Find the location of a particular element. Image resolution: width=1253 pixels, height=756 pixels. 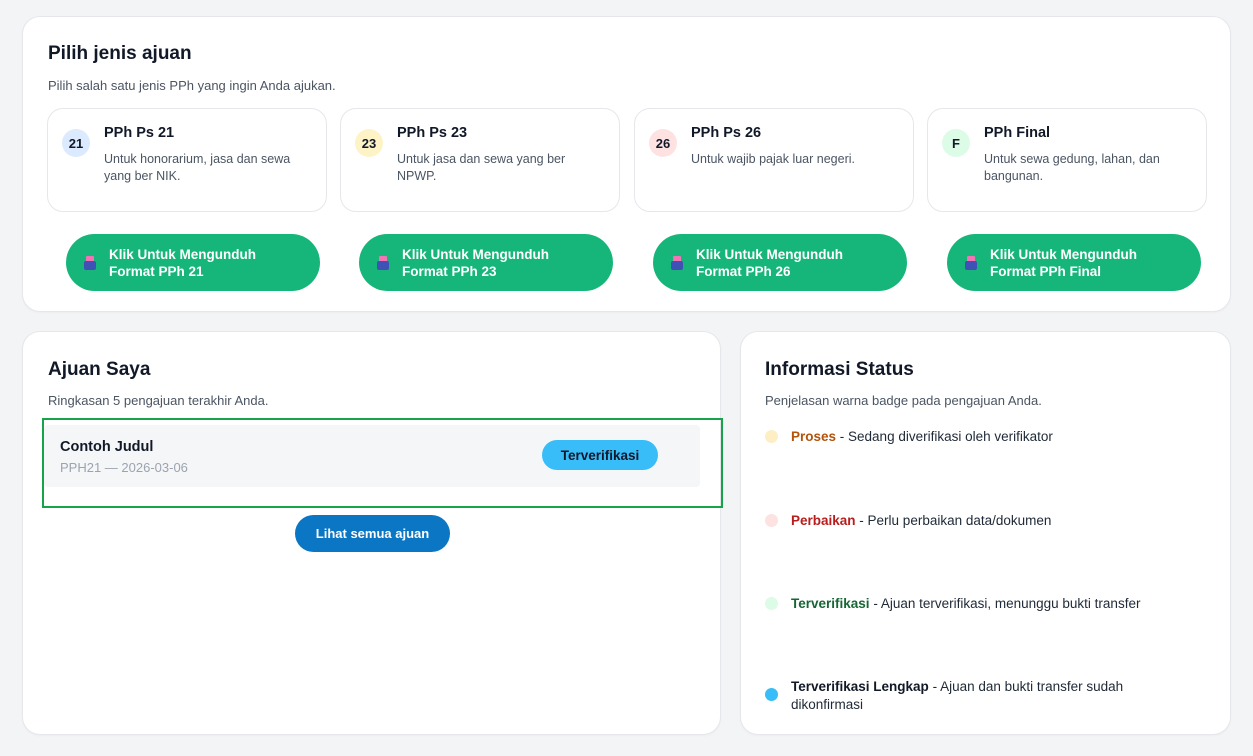

status-key: Proses is located at coordinates (814, 436).